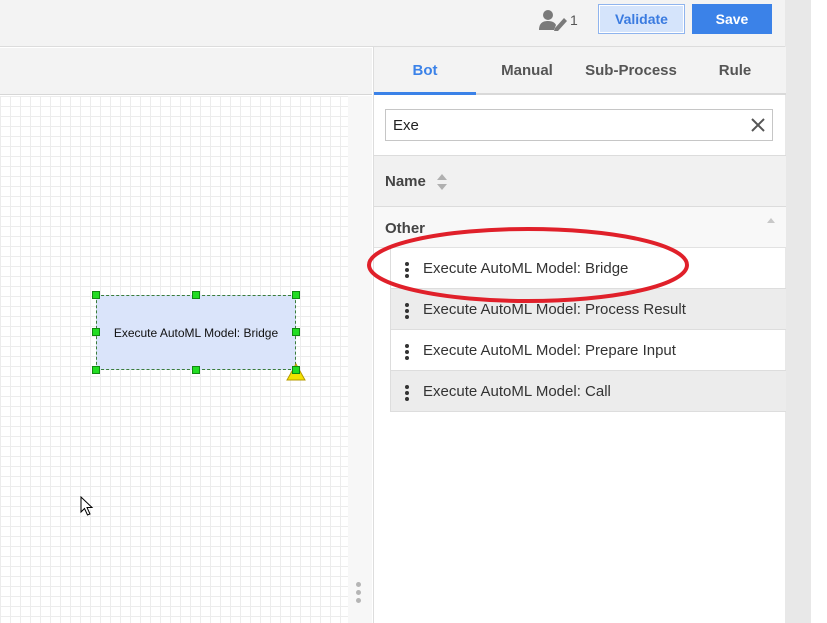 The image size is (827, 623). I want to click on resize-handle-tr, so click(296, 295).